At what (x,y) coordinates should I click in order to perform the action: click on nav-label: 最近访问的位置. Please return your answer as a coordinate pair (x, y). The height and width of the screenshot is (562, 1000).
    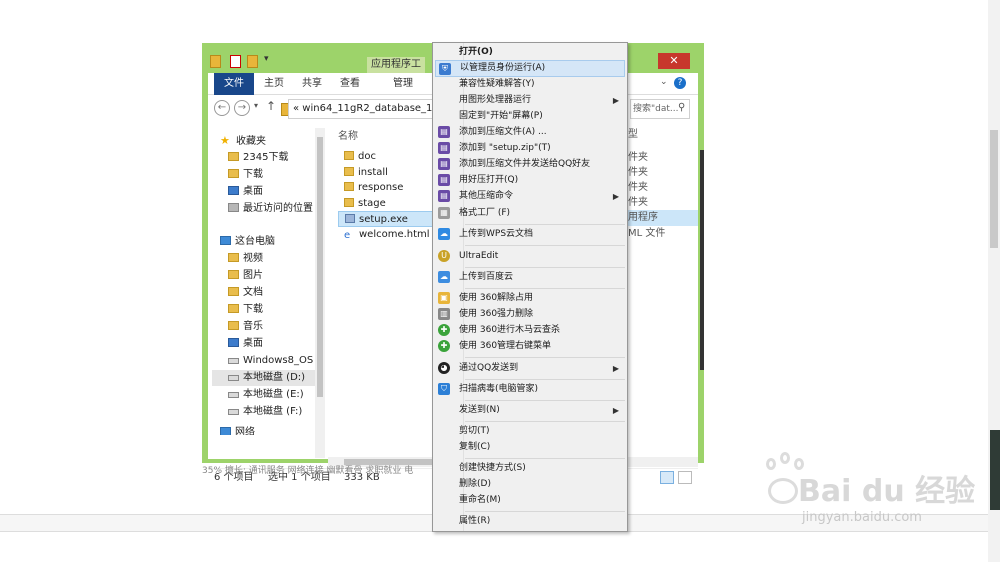
    Looking at the image, I should click on (278, 208).